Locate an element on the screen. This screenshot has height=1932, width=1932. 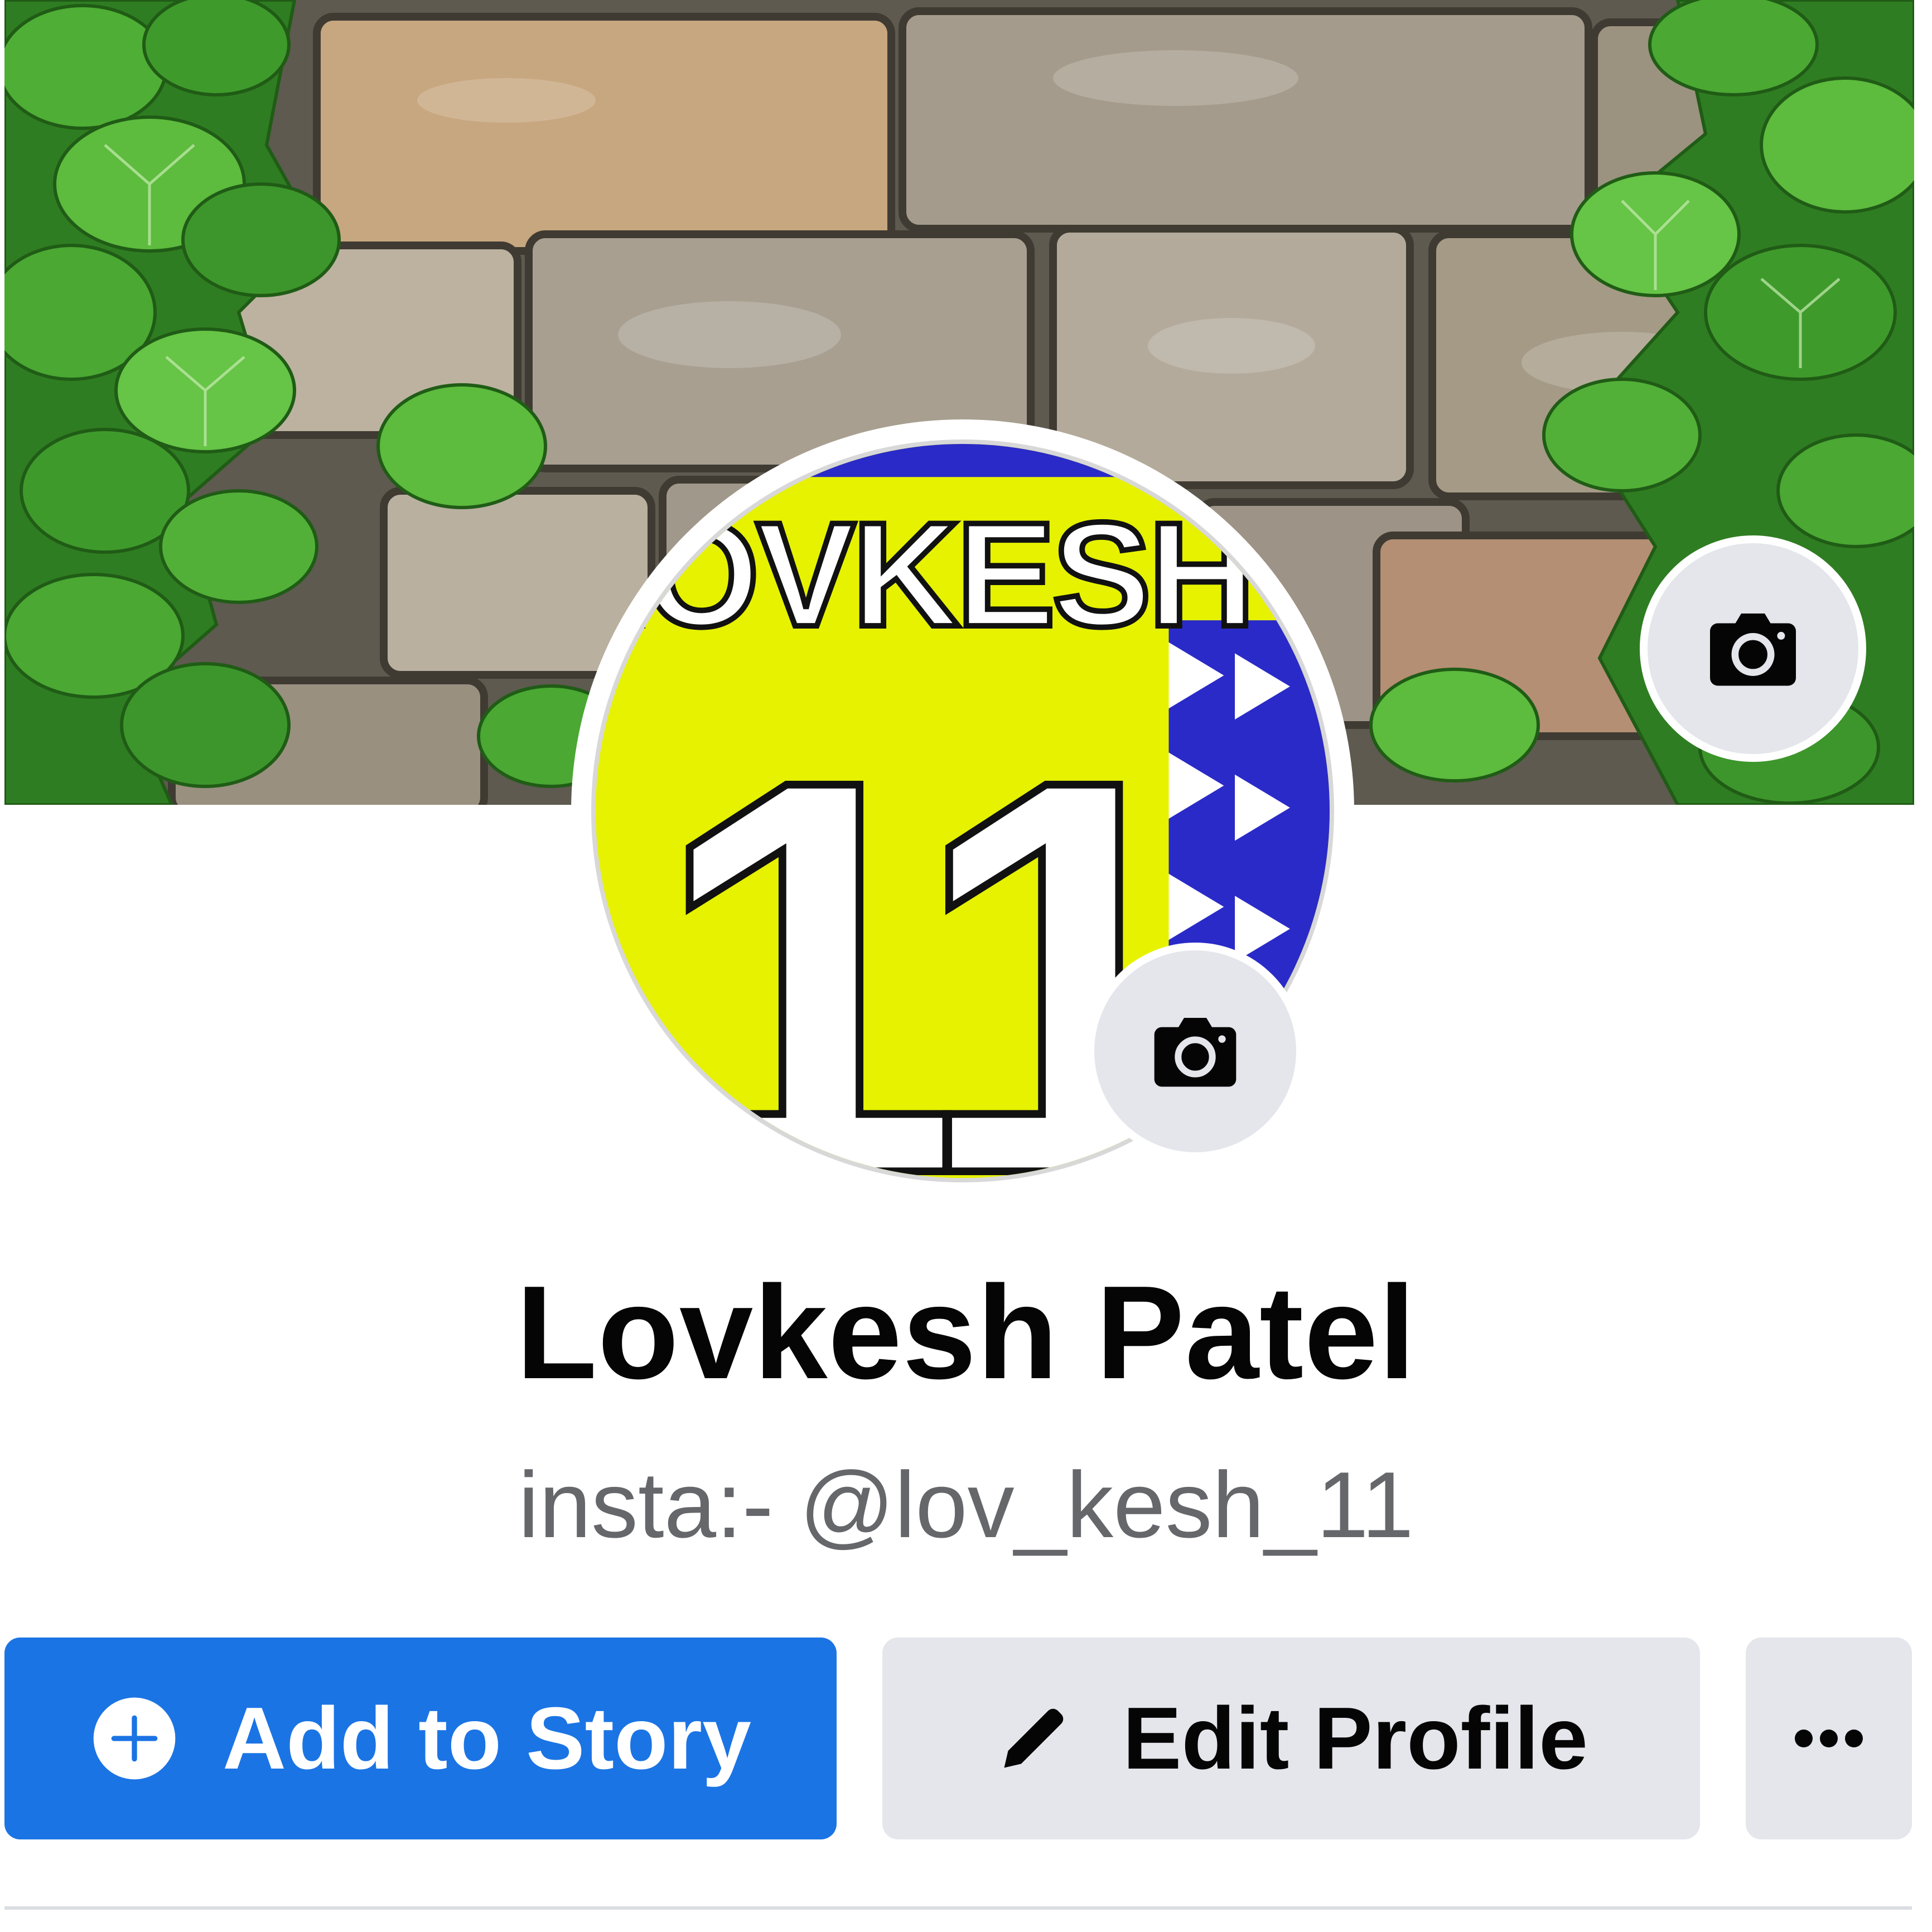
more-dots-icon is located at coordinates (1829, 1738).